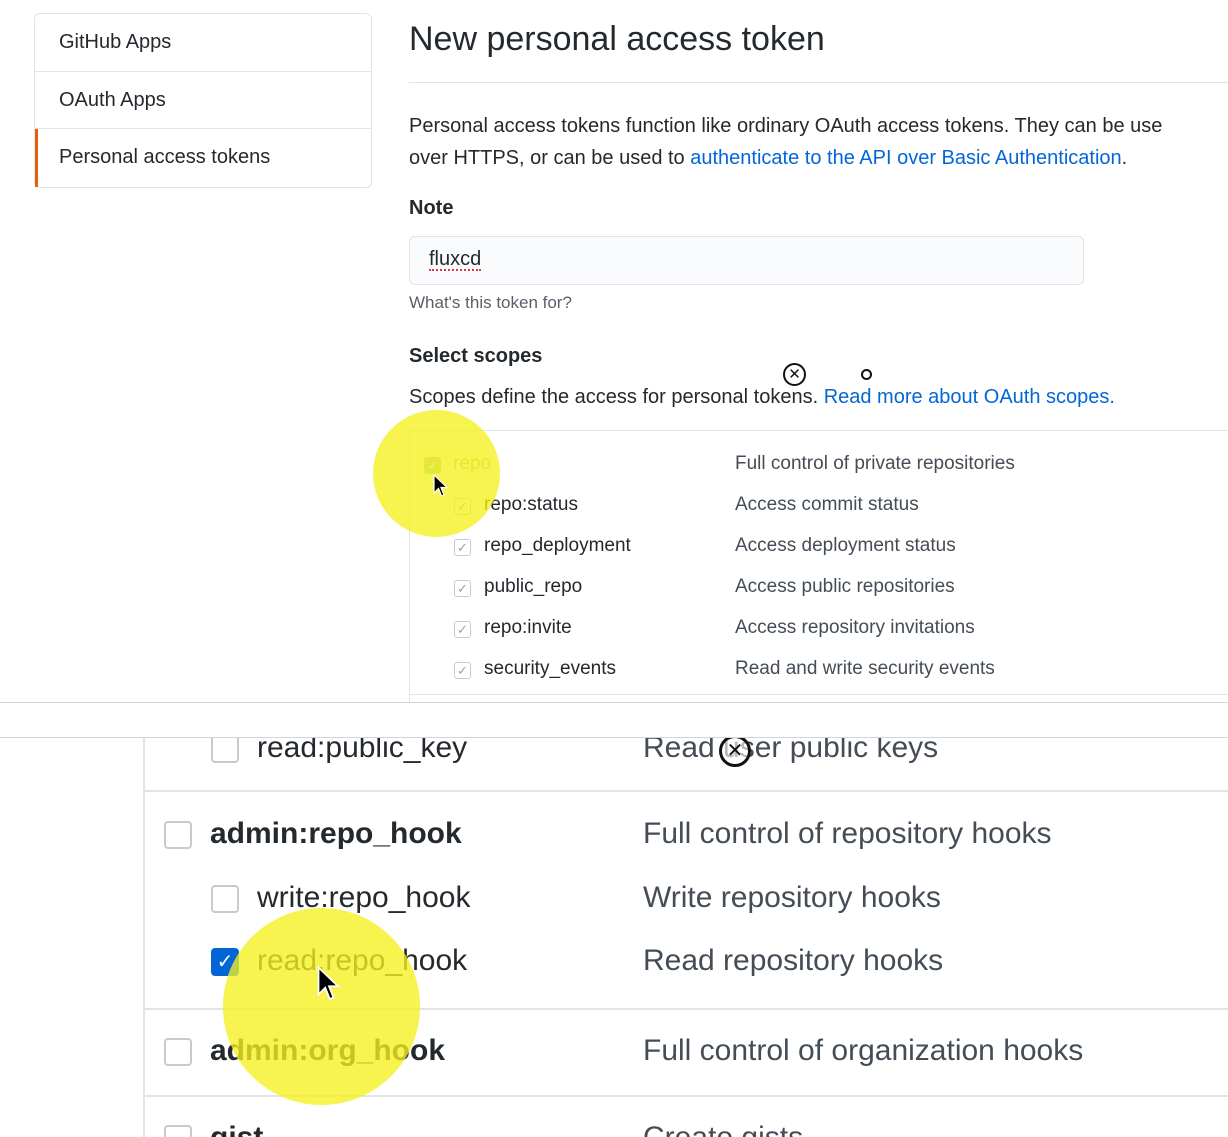 The width and height of the screenshot is (1228, 1137). I want to click on scope-row: gist Create gists, so click(614, 1126).